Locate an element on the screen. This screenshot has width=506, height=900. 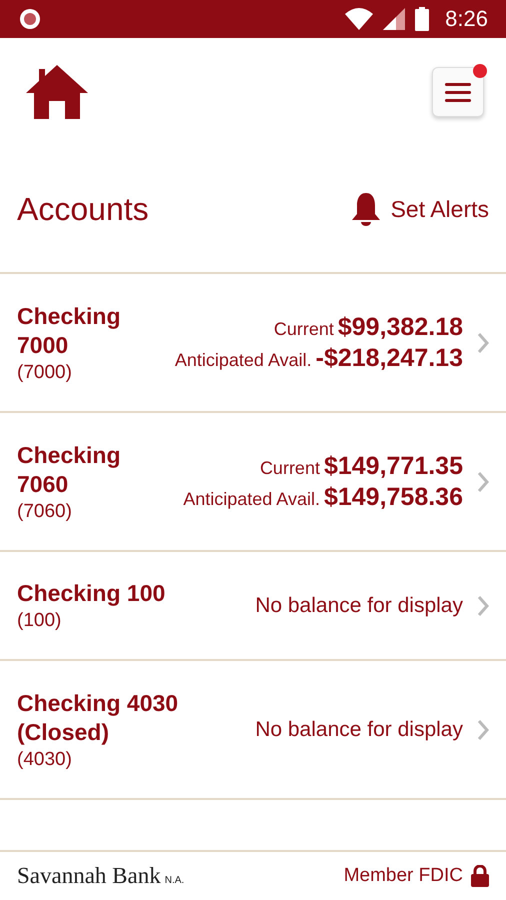
bank-suffix: N.A. is located at coordinates (174, 880).